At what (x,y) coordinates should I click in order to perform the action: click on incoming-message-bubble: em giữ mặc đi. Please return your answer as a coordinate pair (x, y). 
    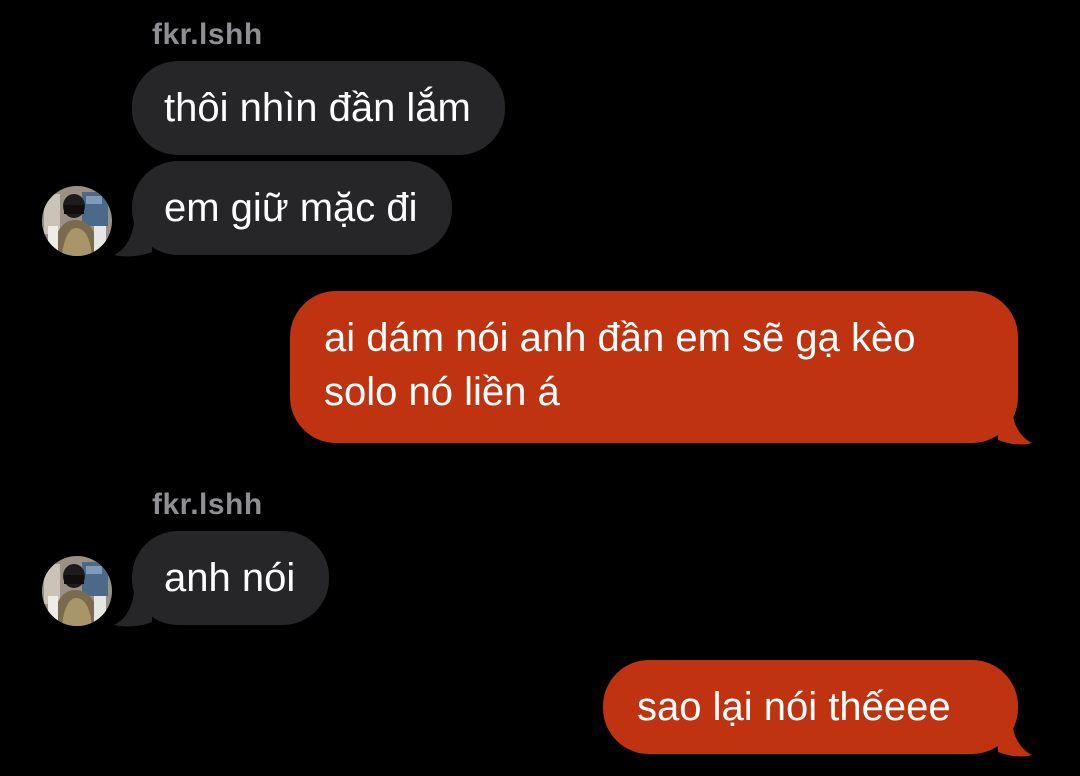
    Looking at the image, I should click on (292, 208).